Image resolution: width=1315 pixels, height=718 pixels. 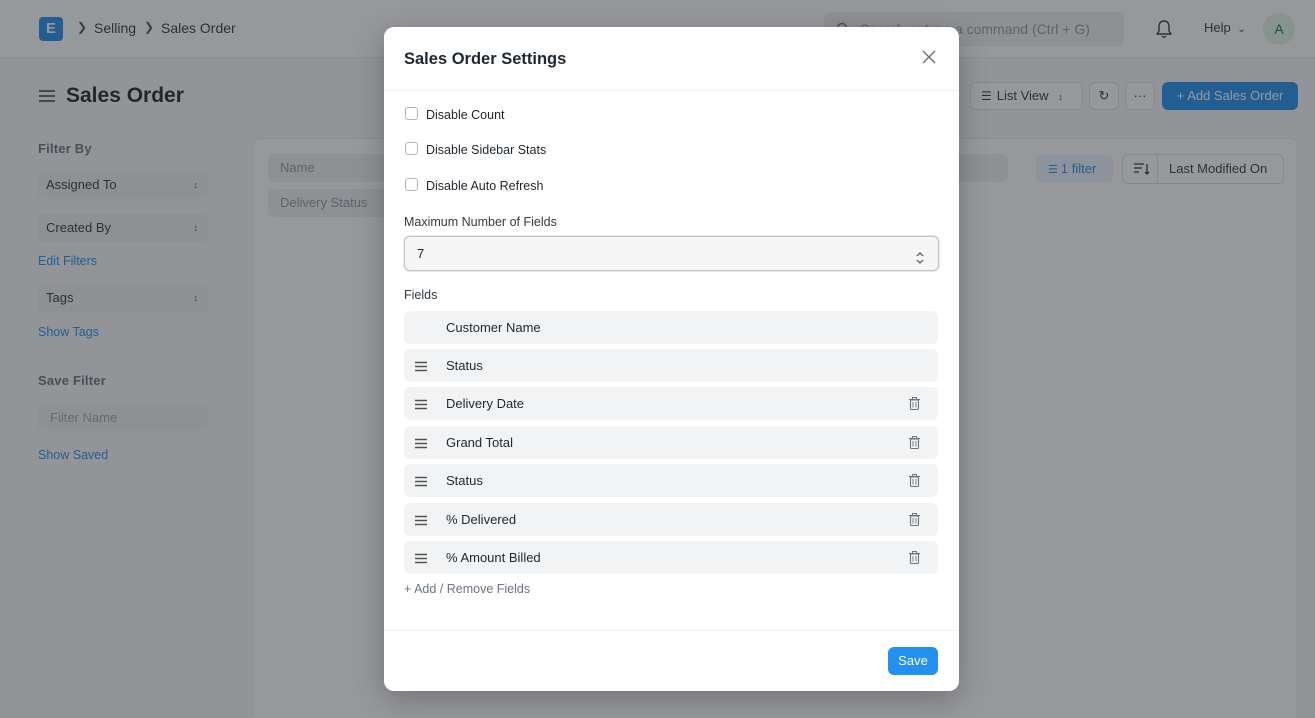 What do you see at coordinates (485, 59) in the screenshot?
I see `modal-title: Sales Order Settings` at bounding box center [485, 59].